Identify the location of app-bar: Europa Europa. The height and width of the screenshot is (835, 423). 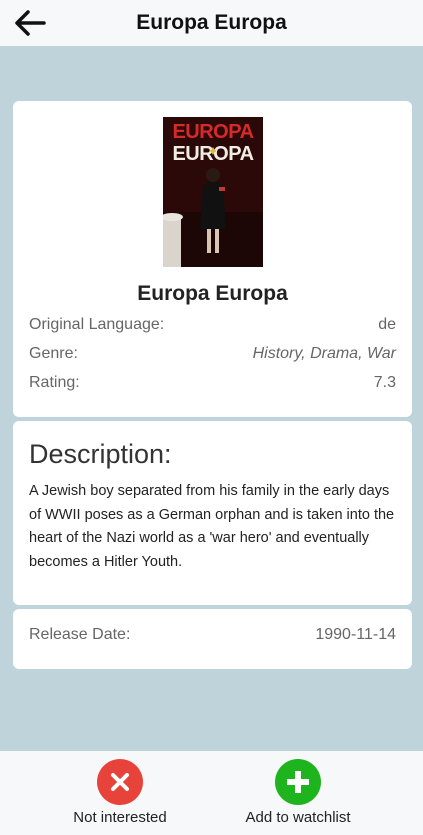
(211, 23).